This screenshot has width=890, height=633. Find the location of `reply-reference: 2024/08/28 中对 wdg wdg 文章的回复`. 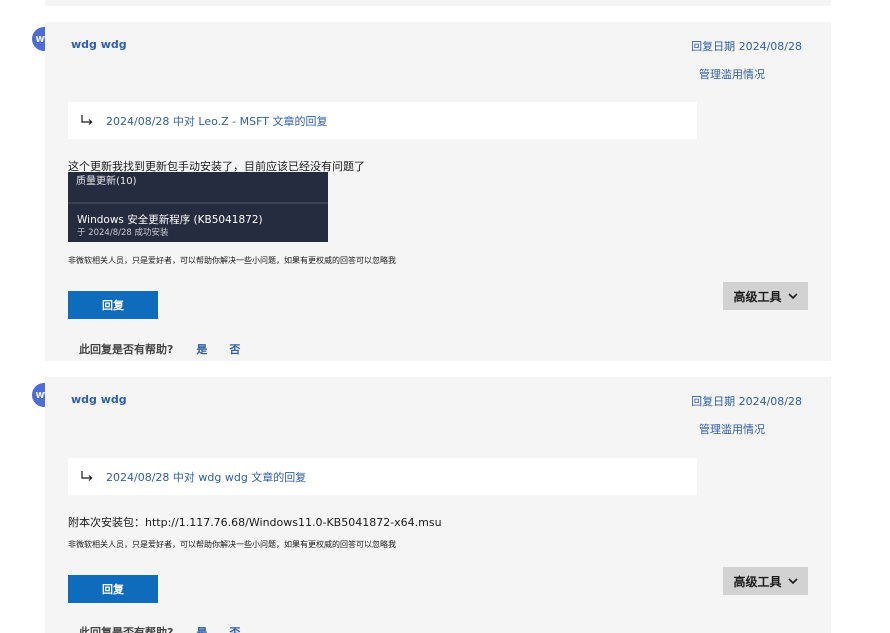

reply-reference: 2024/08/28 中对 wdg wdg 文章的回复 is located at coordinates (382, 476).